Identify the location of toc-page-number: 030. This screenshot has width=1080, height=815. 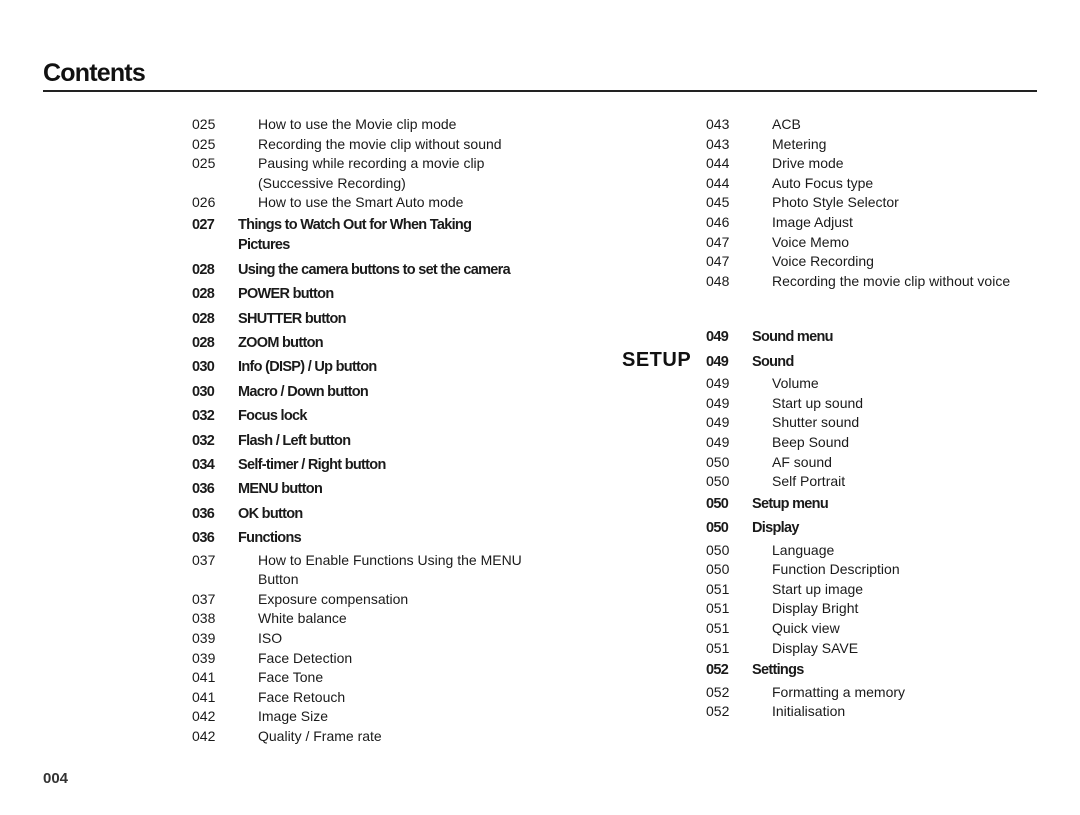
(203, 367).